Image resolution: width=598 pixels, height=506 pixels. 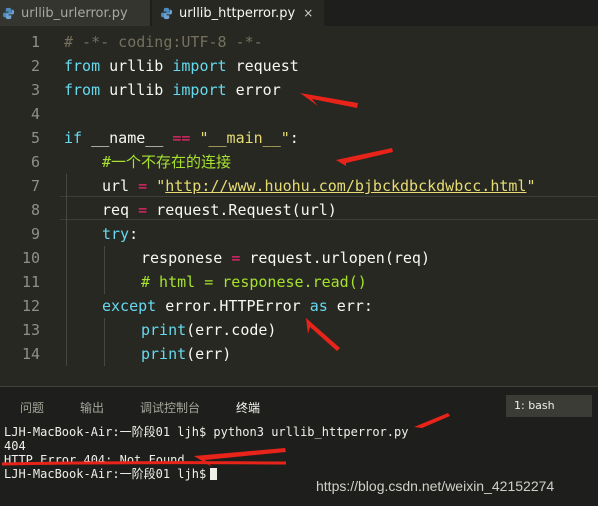 What do you see at coordinates (350, 306) in the screenshot?
I see `code-token: err:` at bounding box center [350, 306].